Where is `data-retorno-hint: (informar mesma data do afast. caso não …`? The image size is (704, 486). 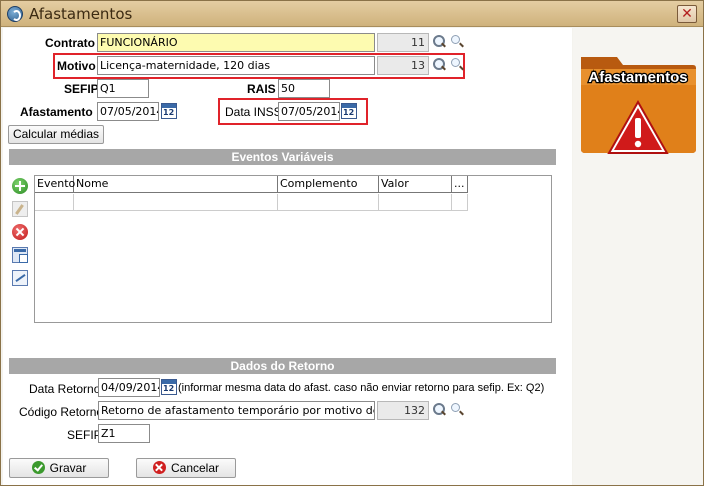 data-retorno-hint: (informar mesma data do afast. caso não … is located at coordinates (361, 388).